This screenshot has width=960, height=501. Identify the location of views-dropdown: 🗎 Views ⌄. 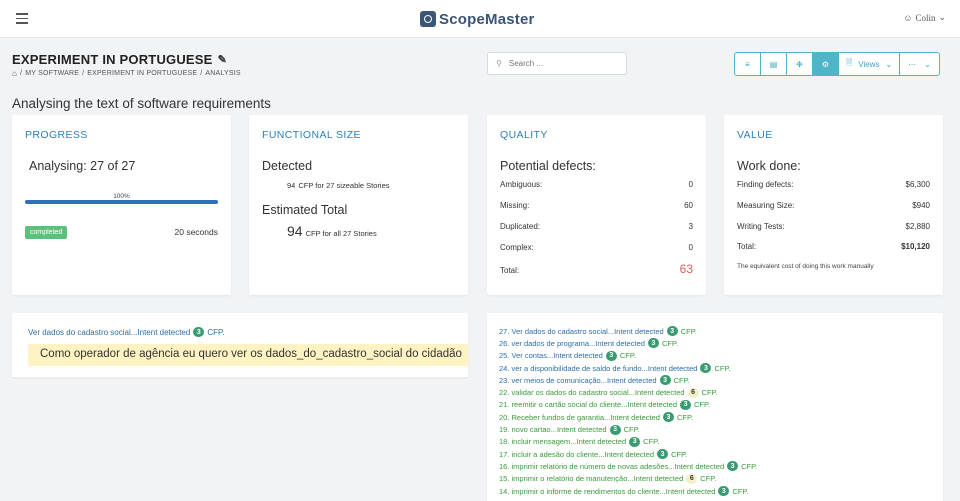
(869, 64).